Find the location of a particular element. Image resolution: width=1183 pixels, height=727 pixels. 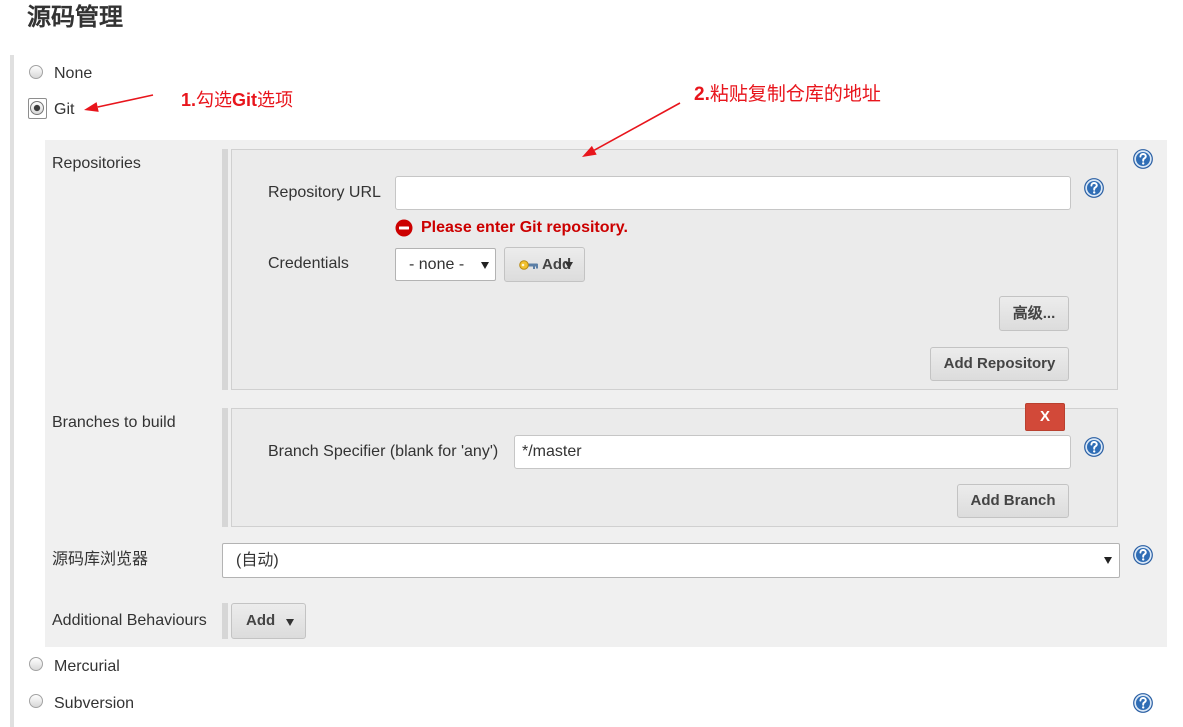

repository-browser-value: (自动) is located at coordinates (257, 560).